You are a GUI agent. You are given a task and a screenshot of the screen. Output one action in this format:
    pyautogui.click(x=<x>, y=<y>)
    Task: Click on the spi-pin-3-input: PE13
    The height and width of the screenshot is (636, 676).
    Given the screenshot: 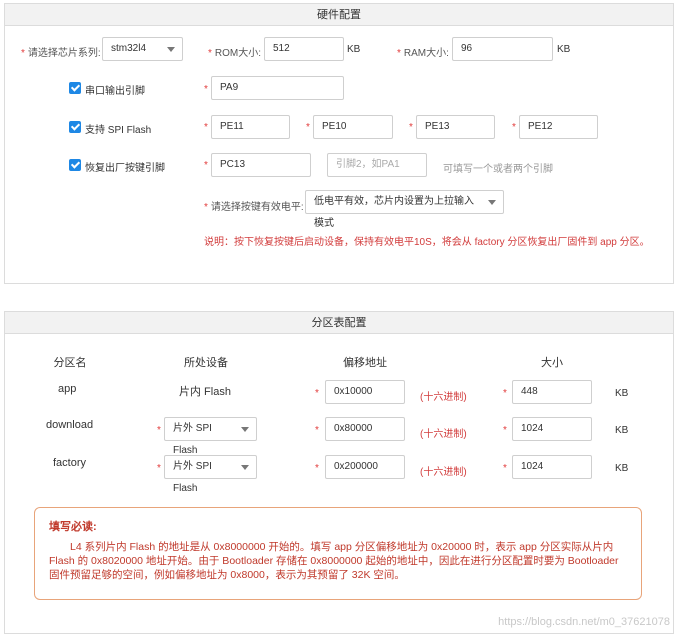 What is the action you would take?
    pyautogui.click(x=455, y=127)
    